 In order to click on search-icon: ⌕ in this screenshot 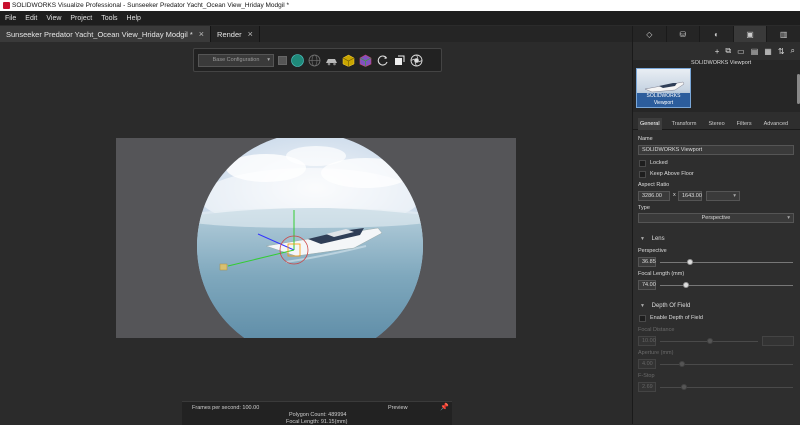, I will do `click(793, 51)`.